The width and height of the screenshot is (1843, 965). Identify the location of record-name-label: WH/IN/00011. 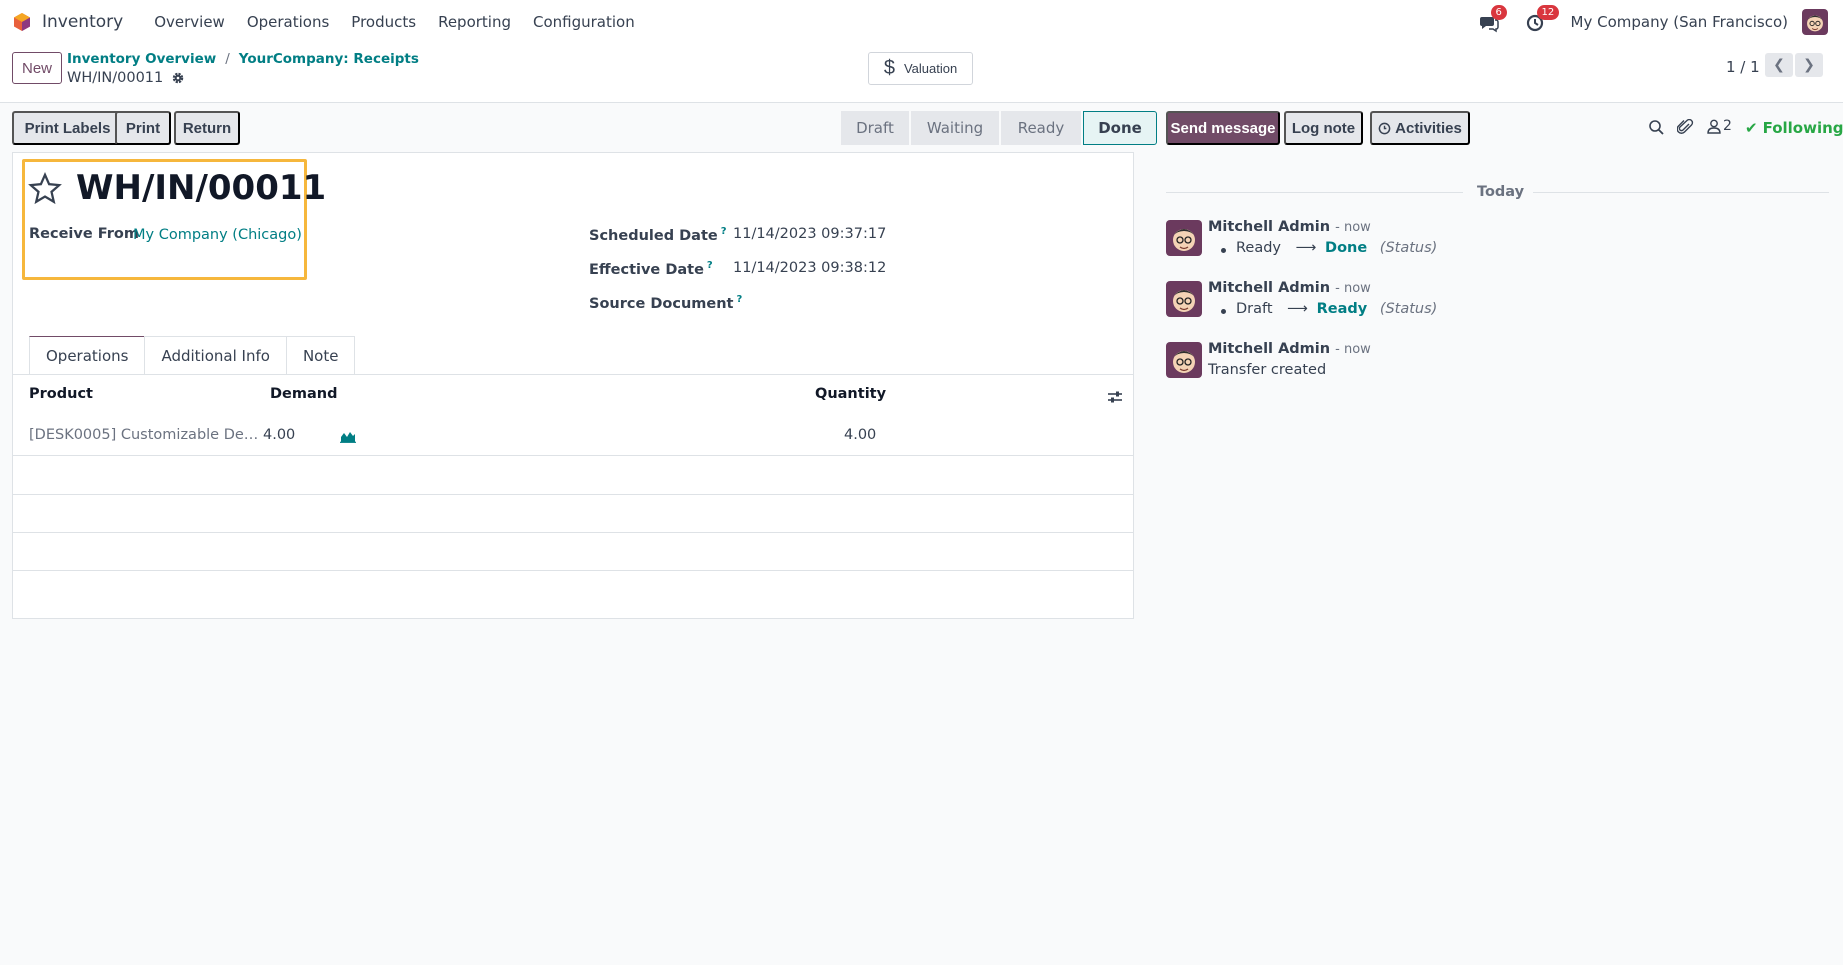
(115, 78).